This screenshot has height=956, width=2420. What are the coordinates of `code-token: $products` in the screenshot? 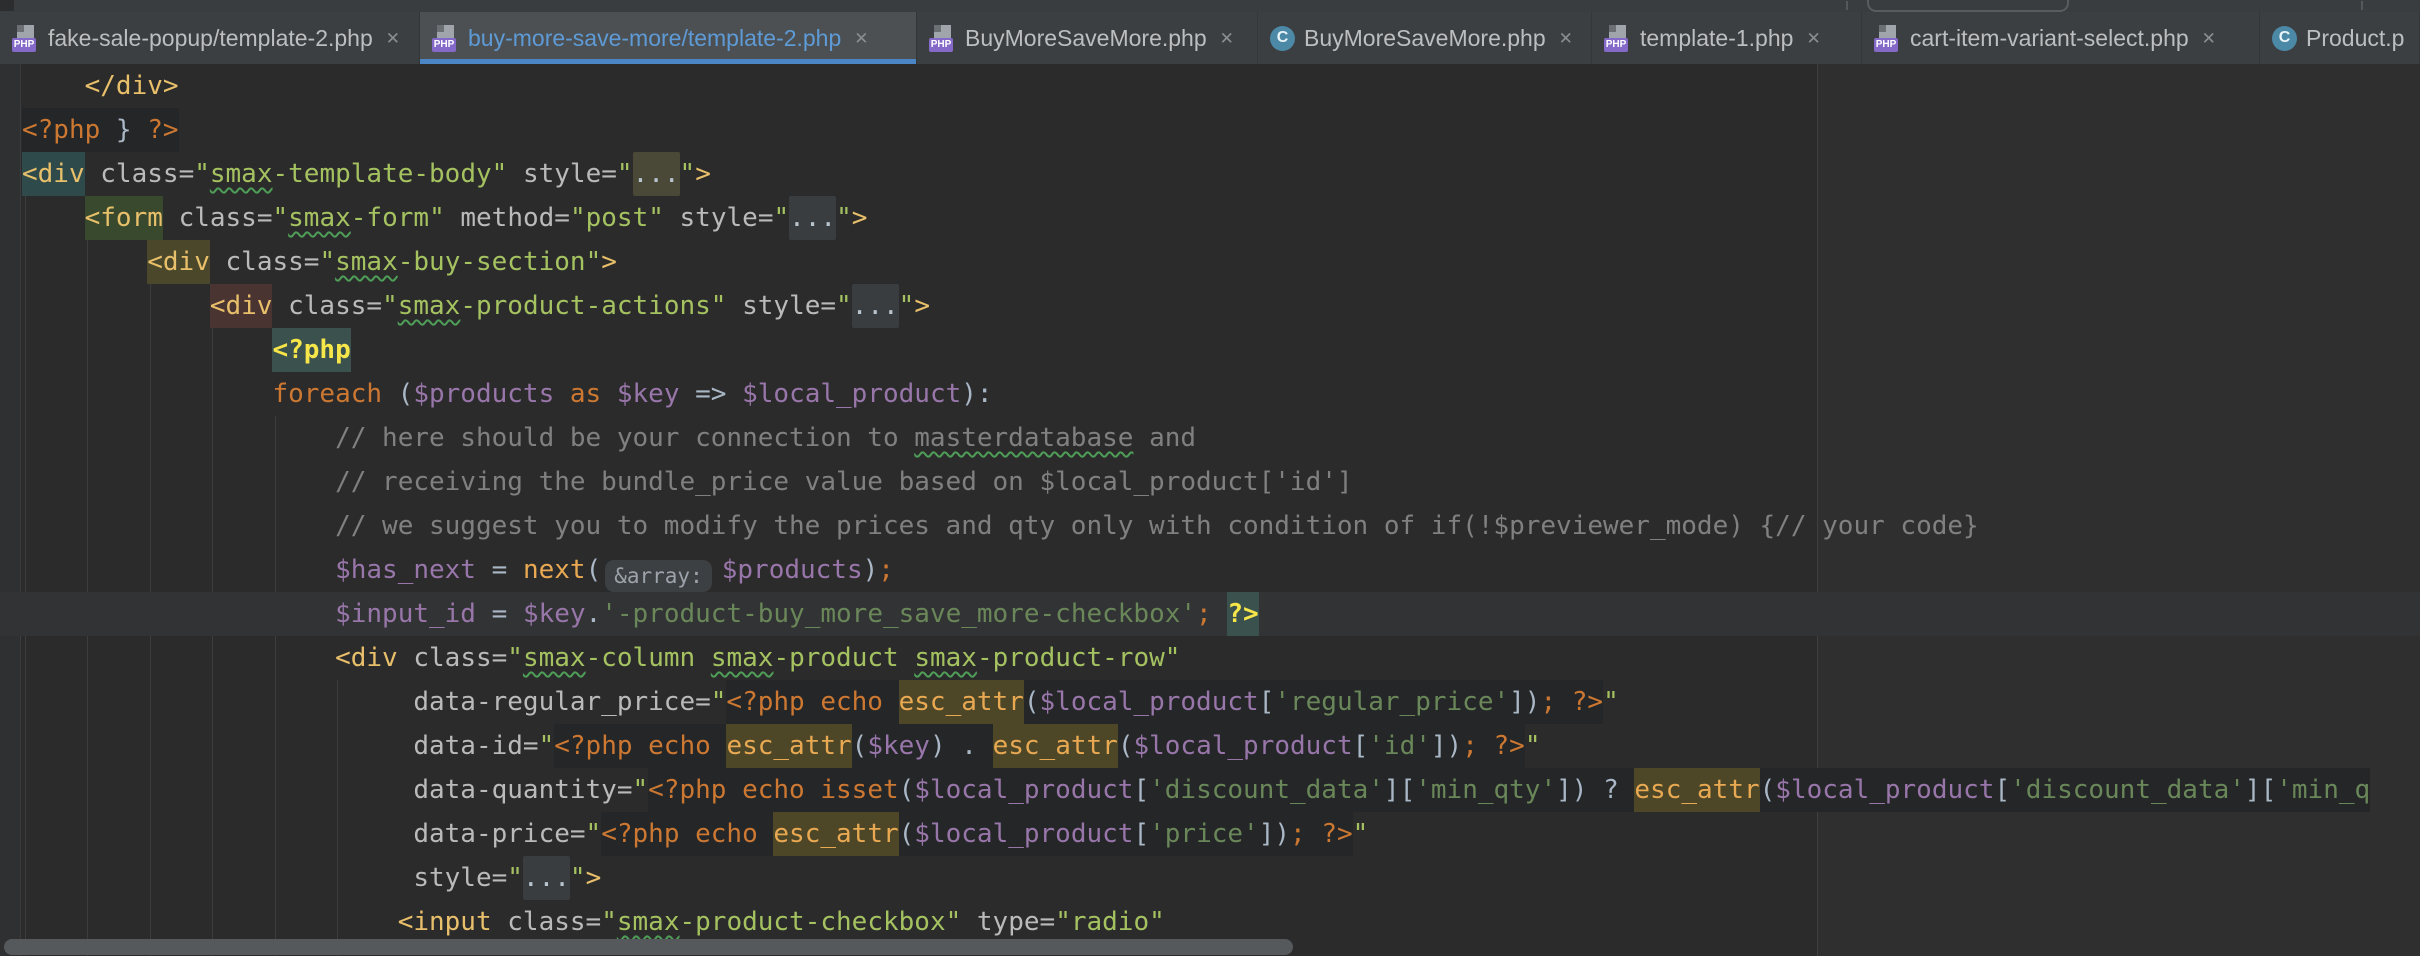 It's located at (792, 570).